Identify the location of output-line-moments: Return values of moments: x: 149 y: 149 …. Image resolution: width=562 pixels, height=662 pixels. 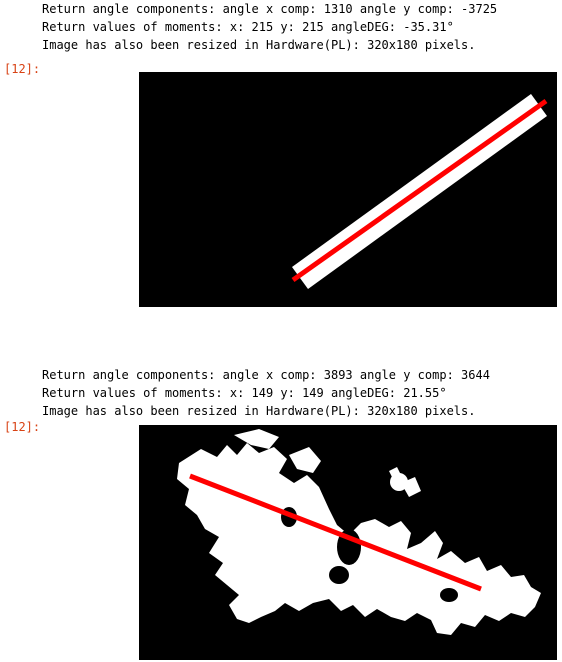
(244, 393).